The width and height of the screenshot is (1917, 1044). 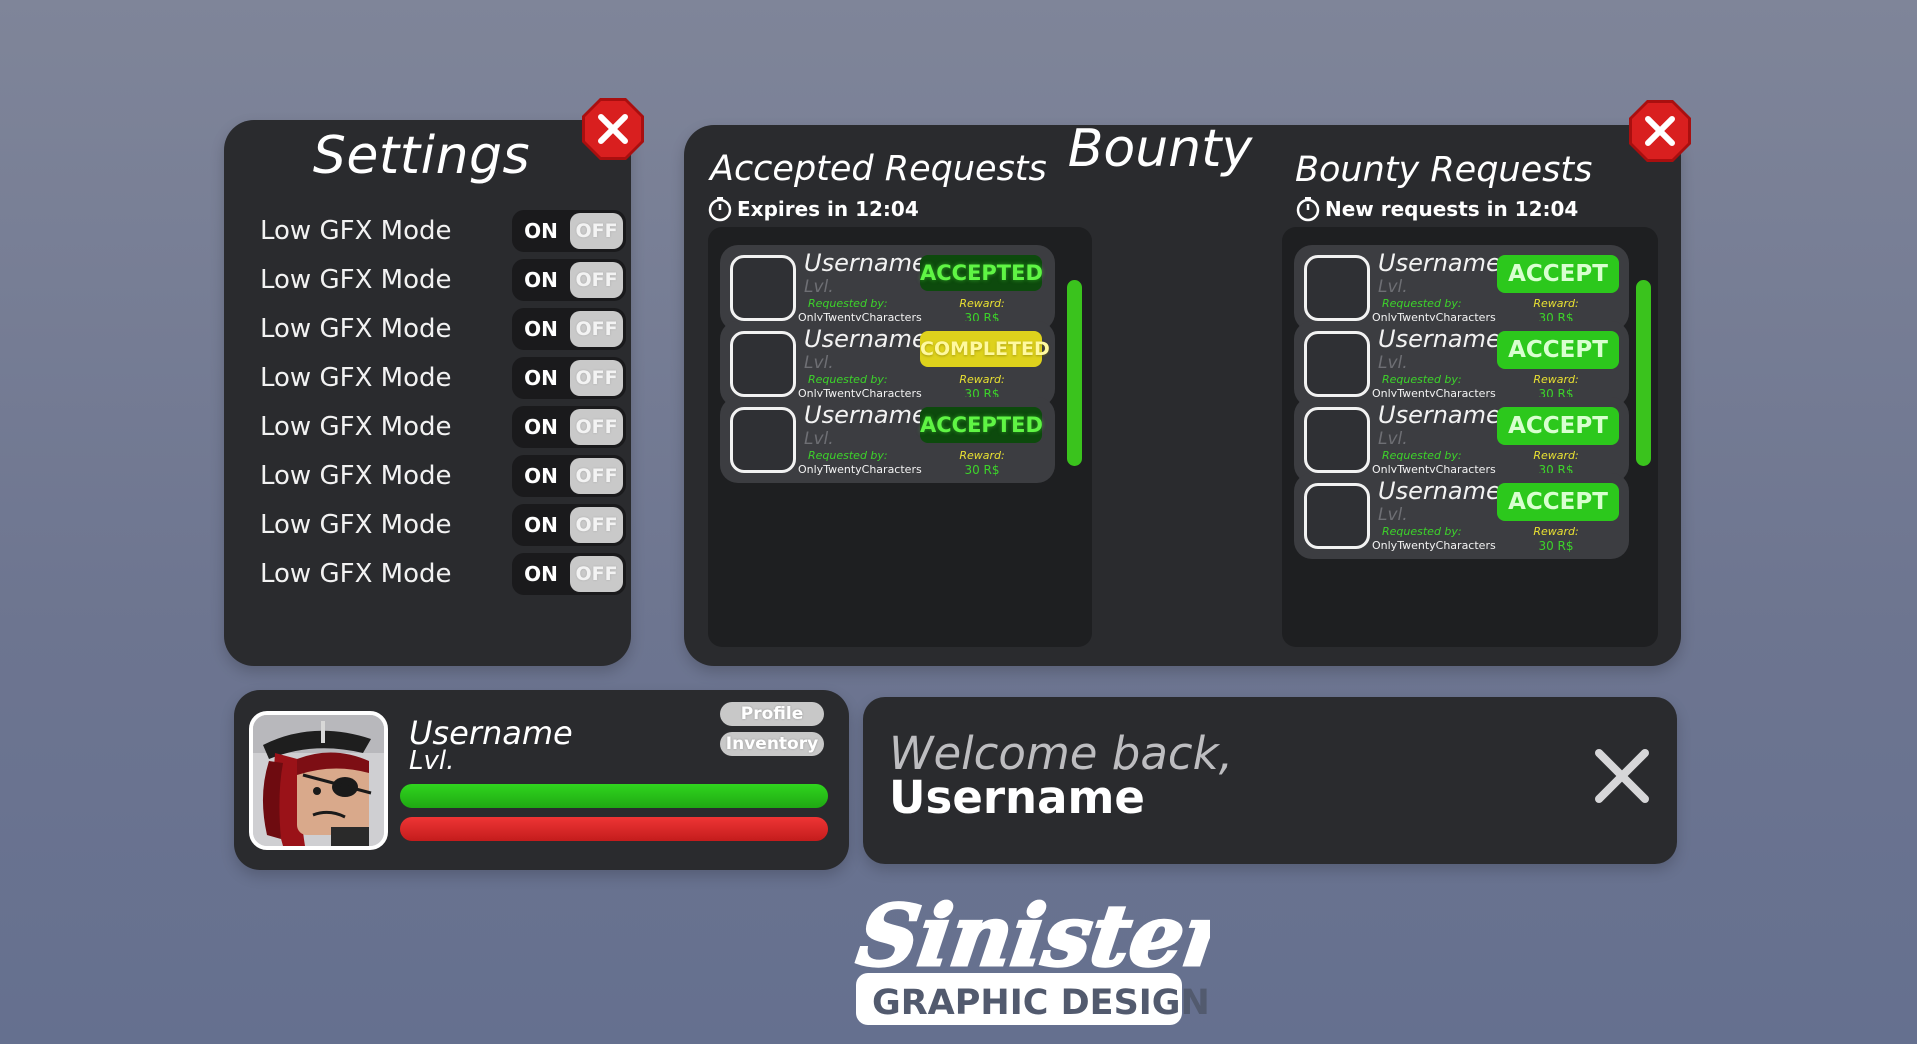 What do you see at coordinates (828, 209) in the screenshot?
I see `accepted-timer-text: Expires in 12:04` at bounding box center [828, 209].